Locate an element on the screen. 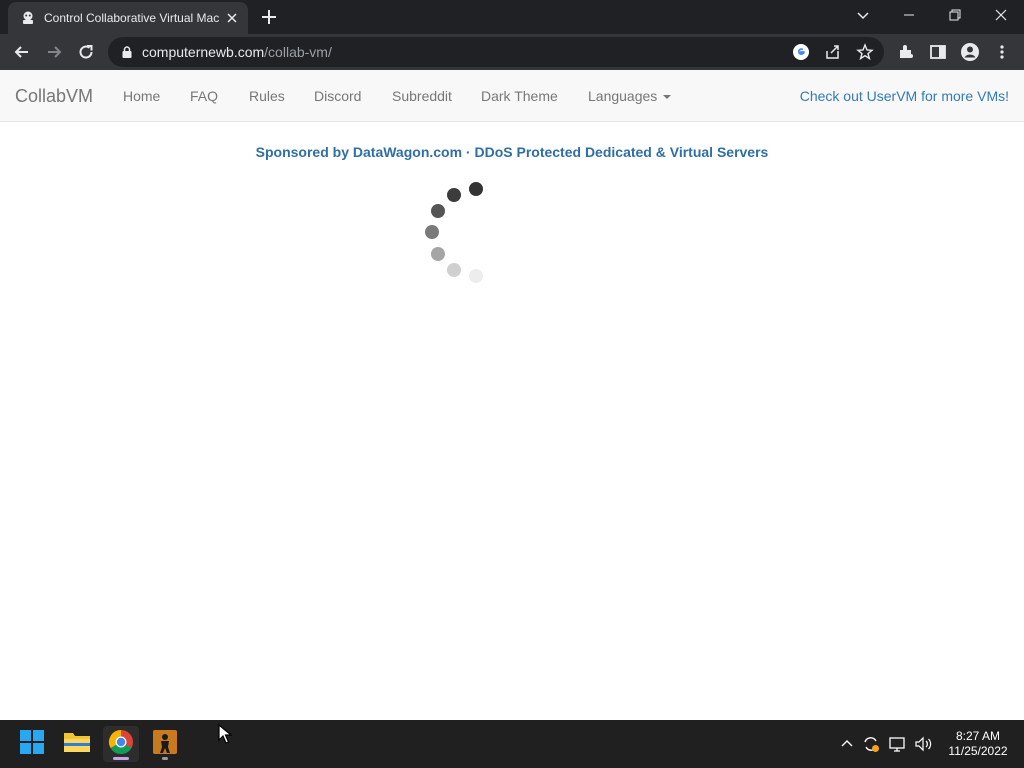 The image size is (1024, 768). mouse-cursor-icon is located at coordinates (225, 733).